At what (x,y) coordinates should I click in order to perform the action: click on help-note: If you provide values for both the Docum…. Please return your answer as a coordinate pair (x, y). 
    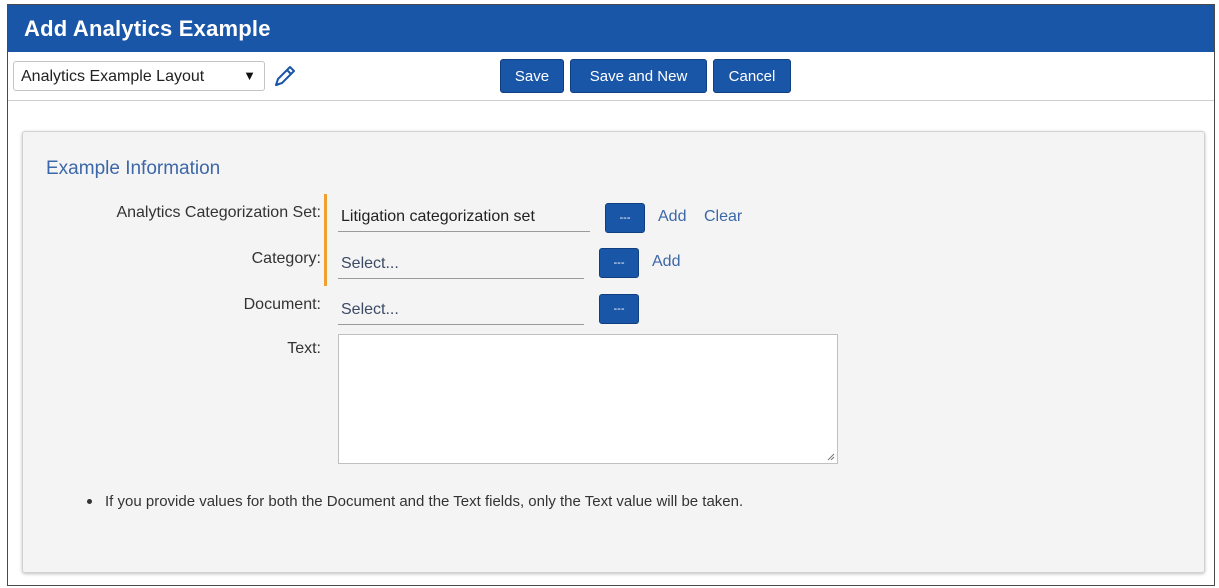
    Looking at the image, I should click on (424, 501).